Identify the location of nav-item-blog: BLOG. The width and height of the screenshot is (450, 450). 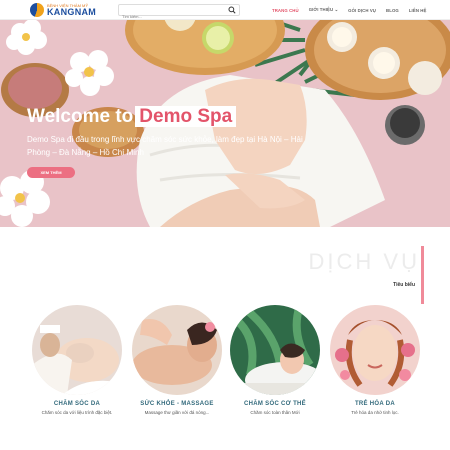
(392, 10).